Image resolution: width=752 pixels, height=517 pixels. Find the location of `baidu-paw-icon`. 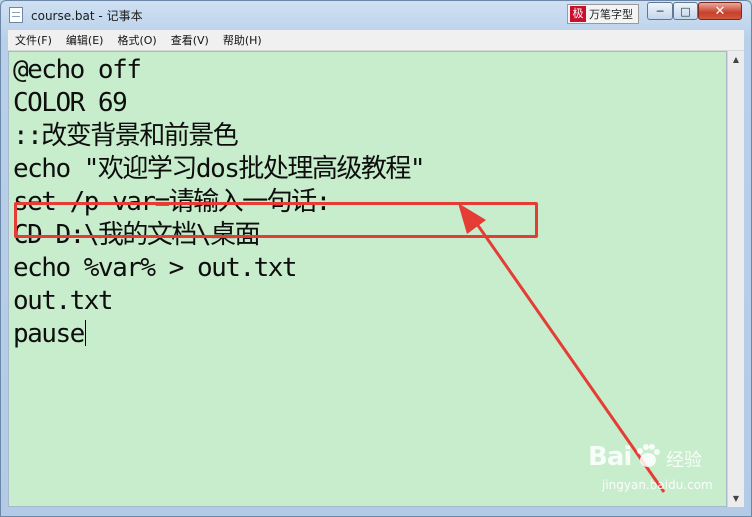

baidu-paw-icon is located at coordinates (648, 455).